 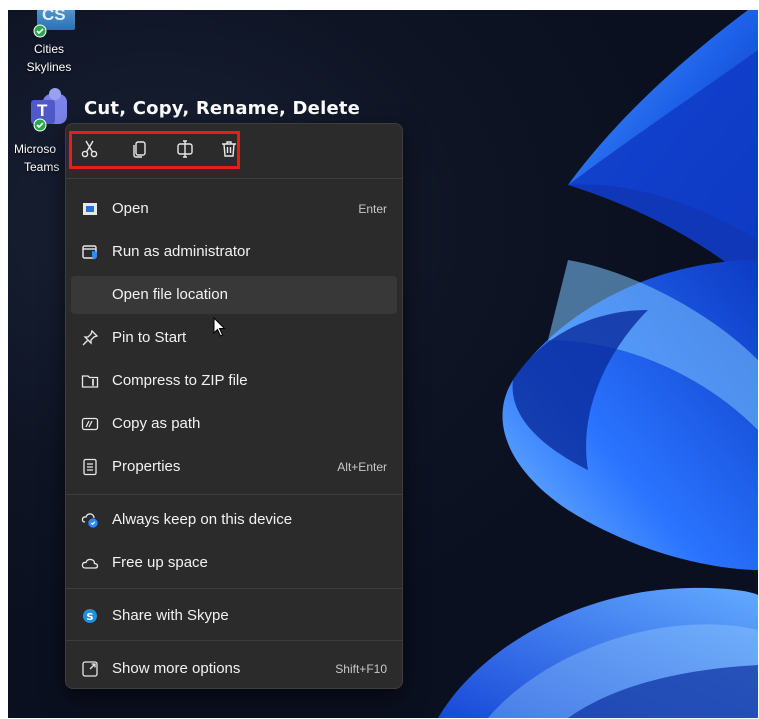 What do you see at coordinates (42, 167) in the screenshot?
I see `desktop-label-line2: Teams` at bounding box center [42, 167].